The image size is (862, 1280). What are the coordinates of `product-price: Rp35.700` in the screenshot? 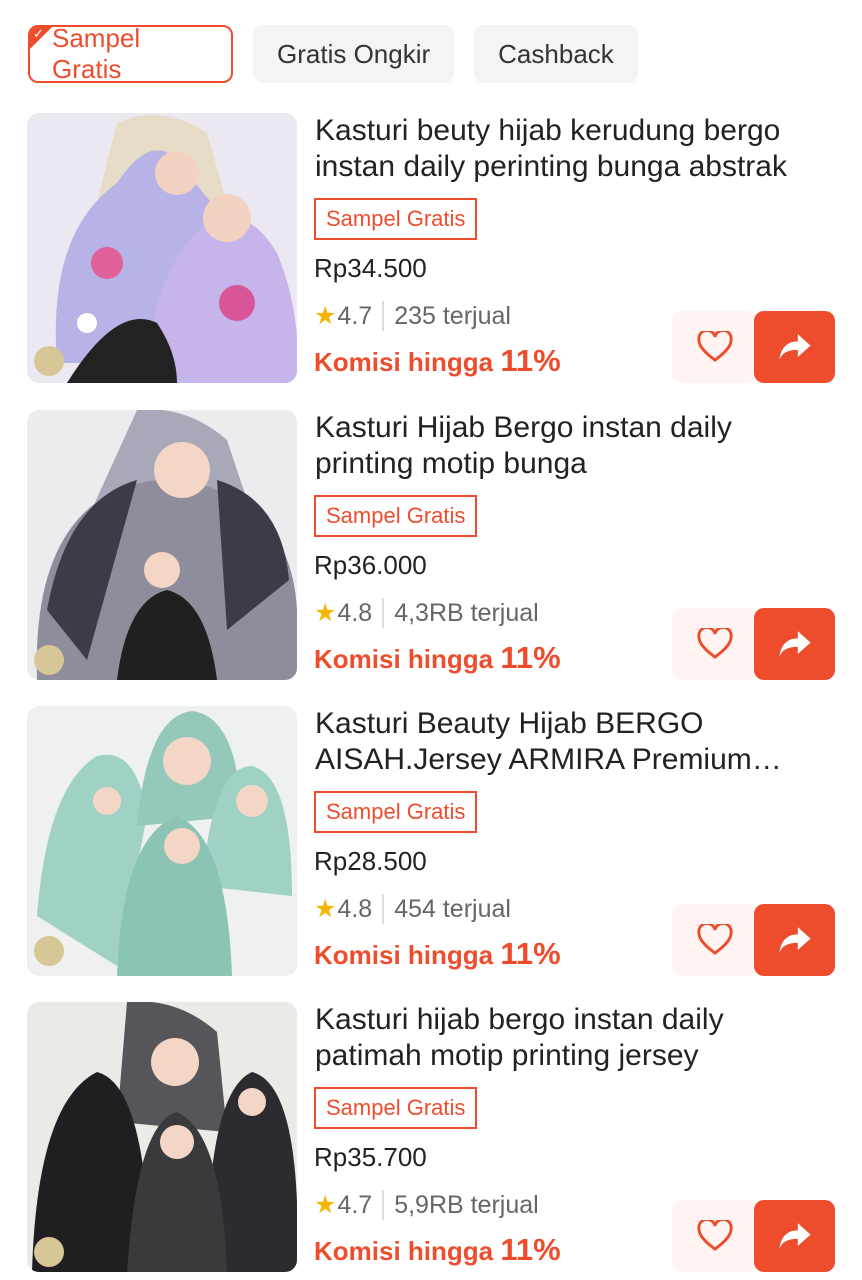 It's located at (370, 1157).